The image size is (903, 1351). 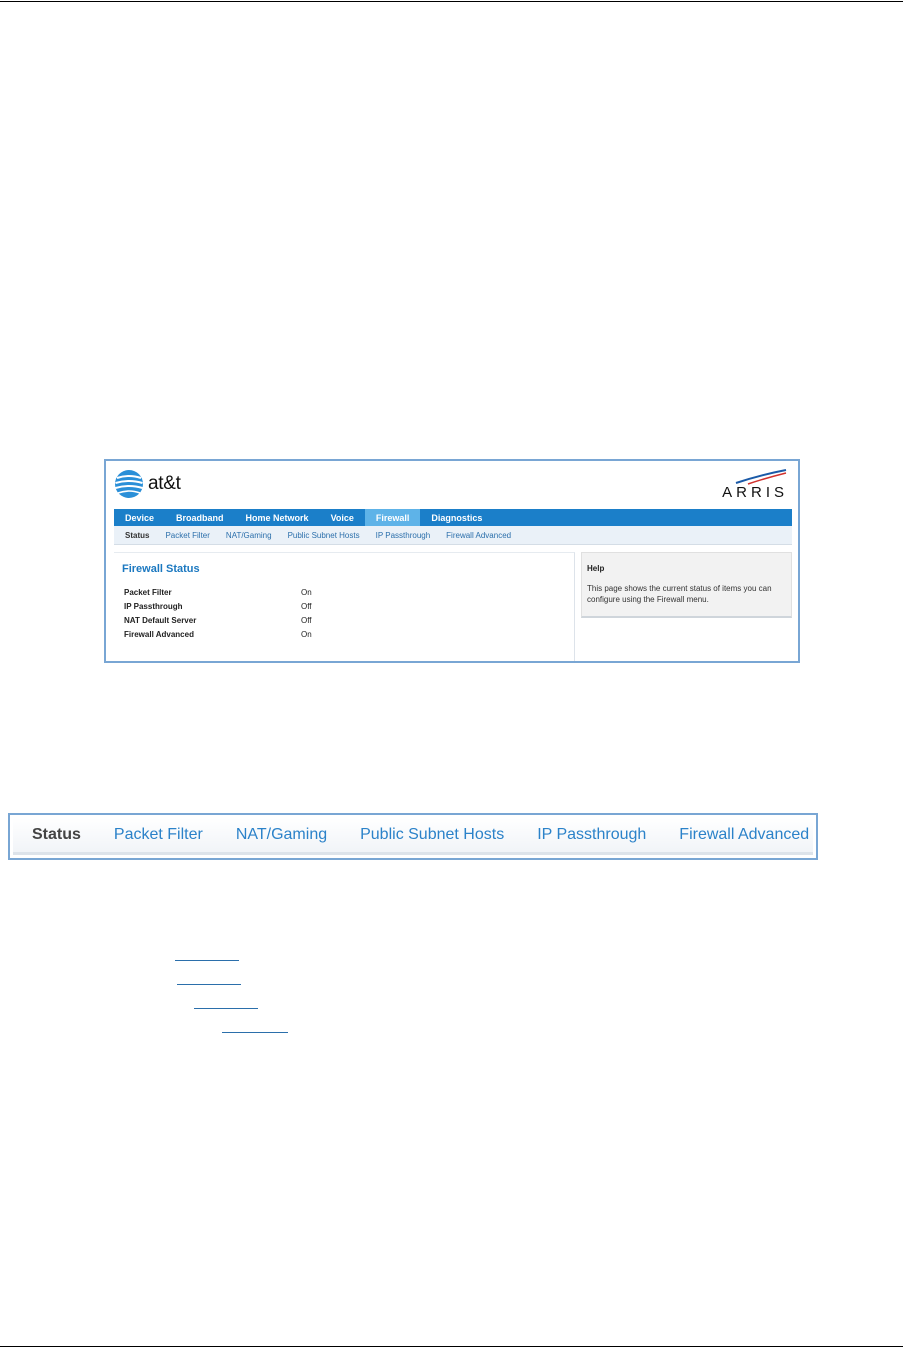 What do you see at coordinates (249, 535) in the screenshot?
I see `subtab-nat-gaming: NAT/Gaming` at bounding box center [249, 535].